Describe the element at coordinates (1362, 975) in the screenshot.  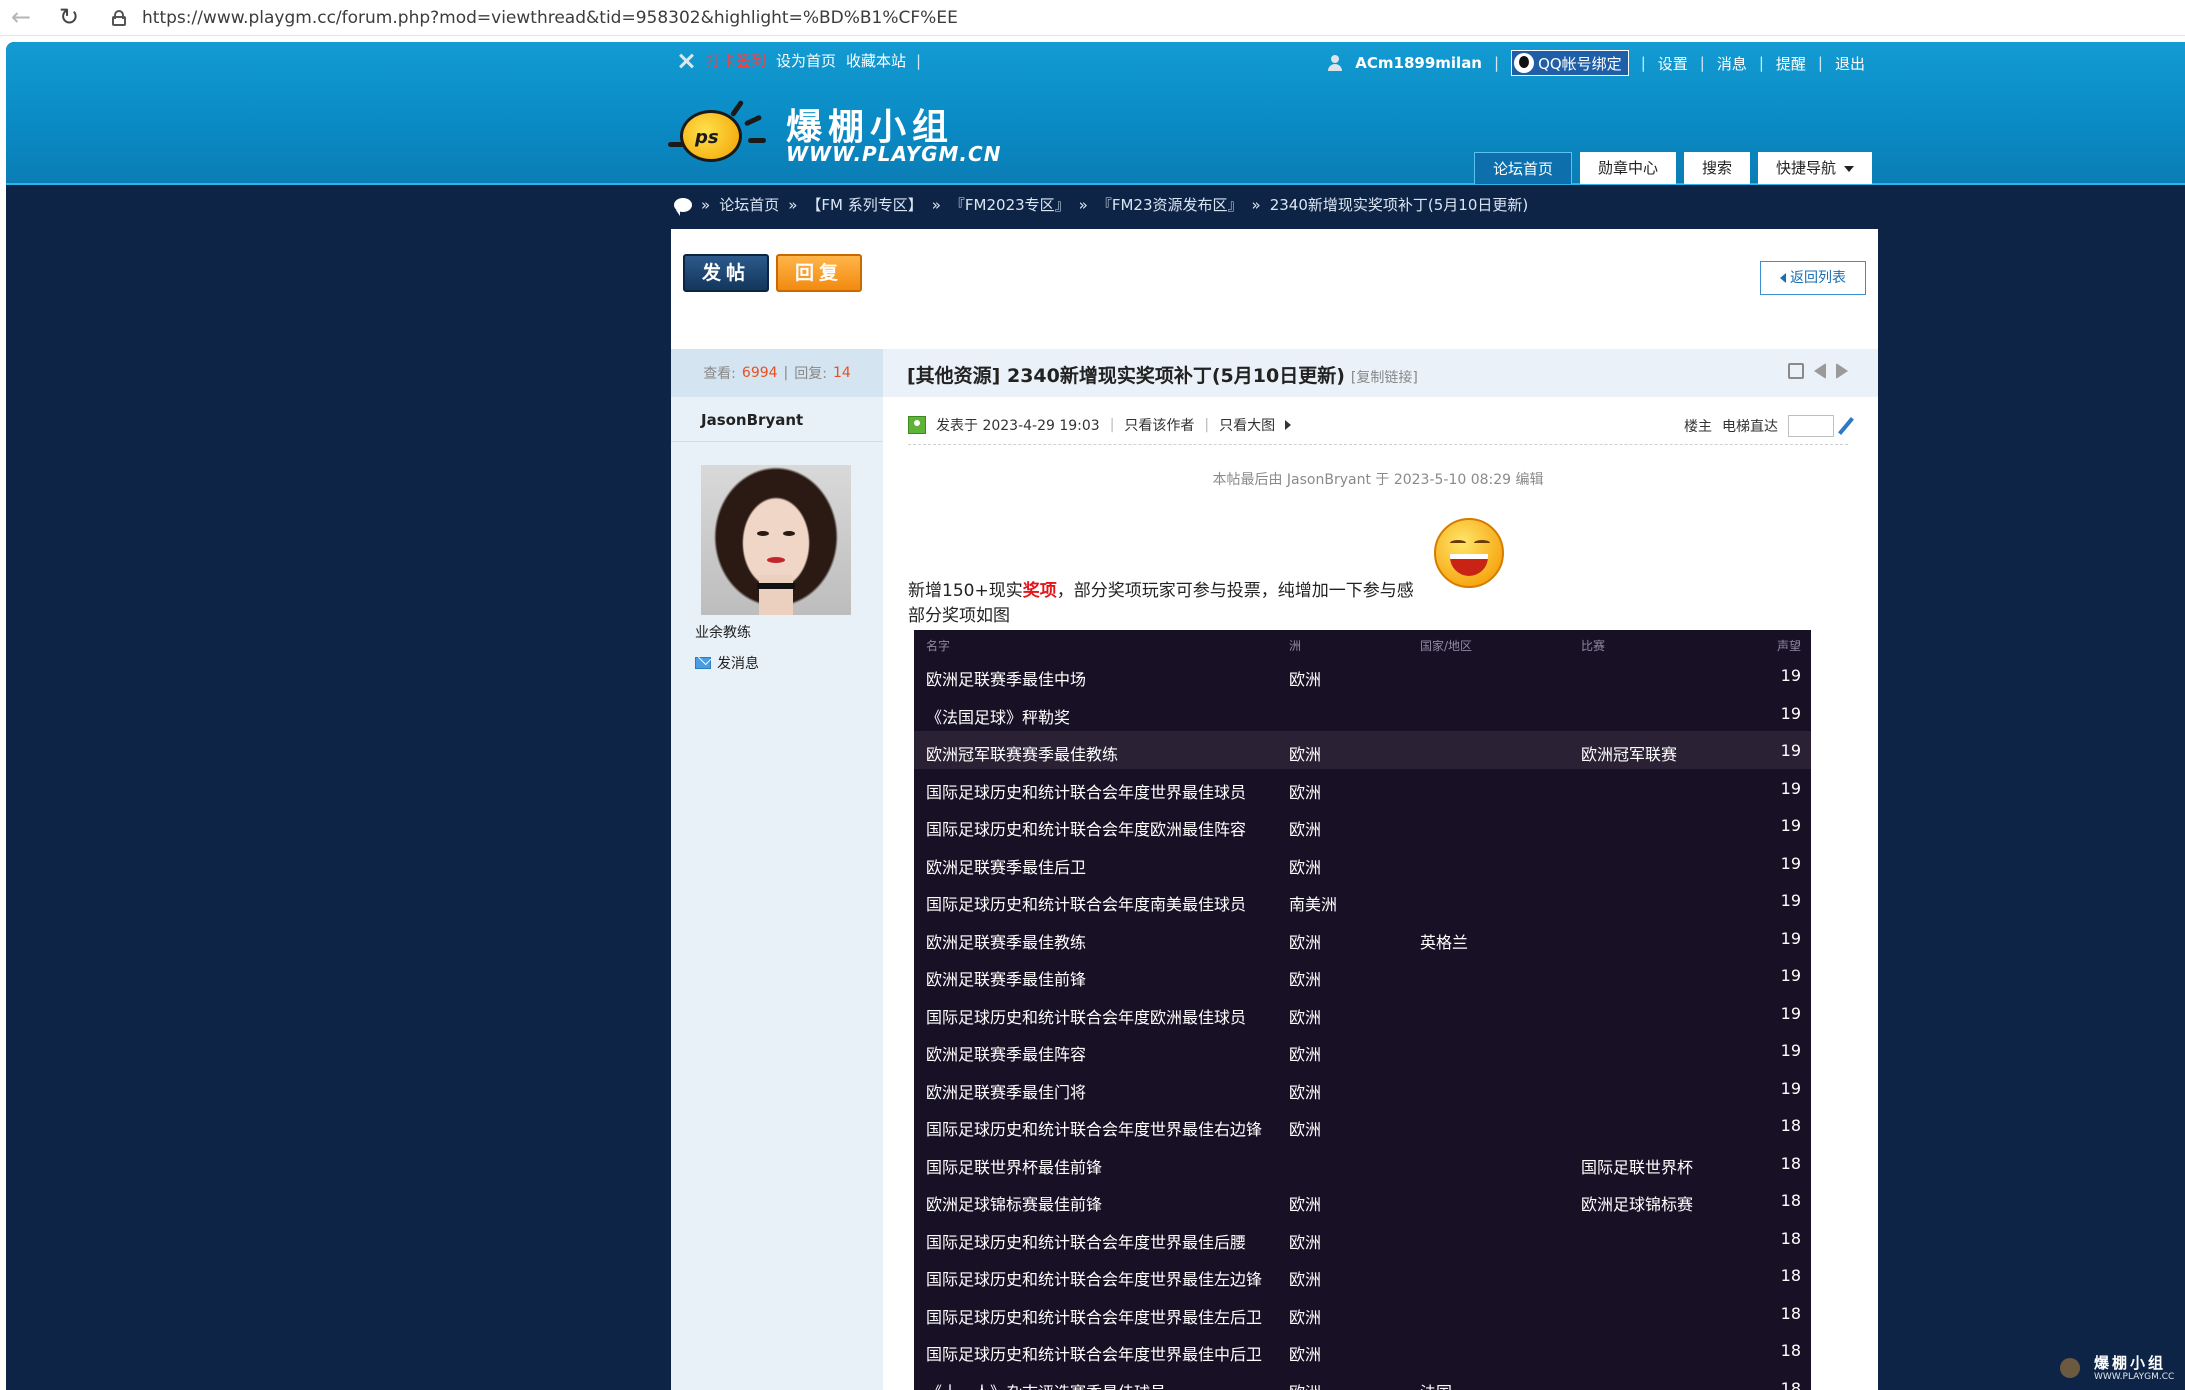
I see `table-row: 欧洲足联赛季最佳前锋 欧洲 19` at that location.